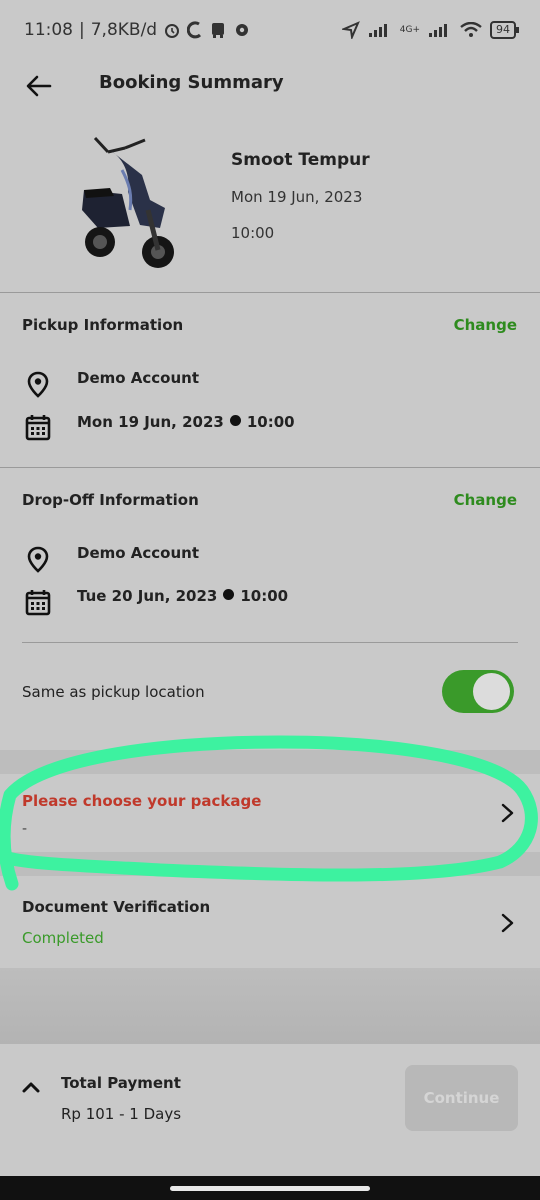  Describe the element at coordinates (270, 30) in the screenshot. I see `status-bar: 11:08 | 7,8KB/d 4G+ 94` at that location.